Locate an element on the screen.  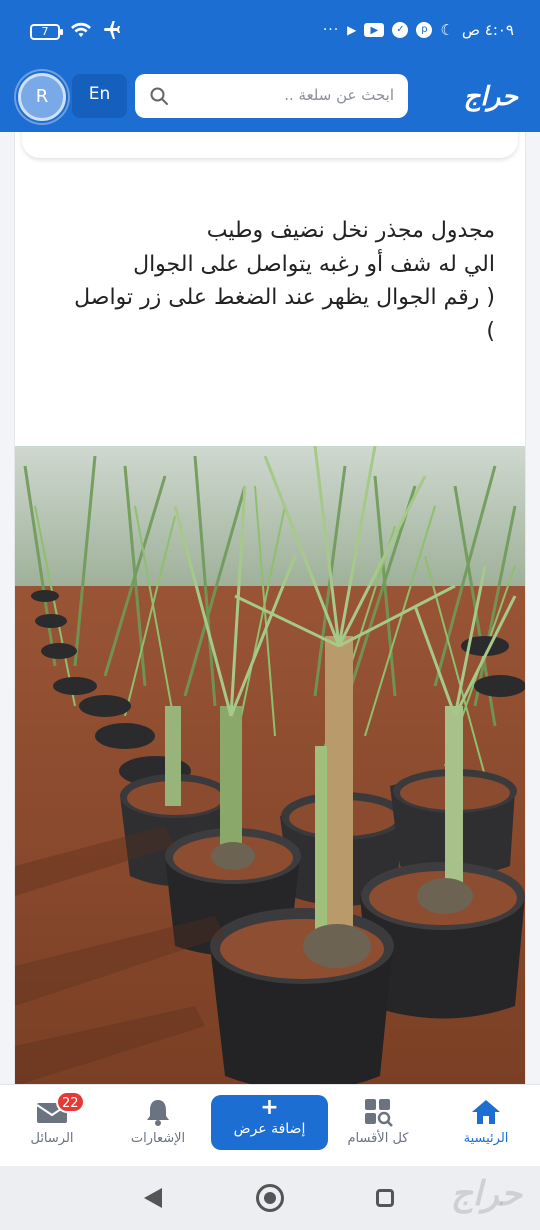
nav-messages: الرسائل 22 is located at coordinates (52, 1126).